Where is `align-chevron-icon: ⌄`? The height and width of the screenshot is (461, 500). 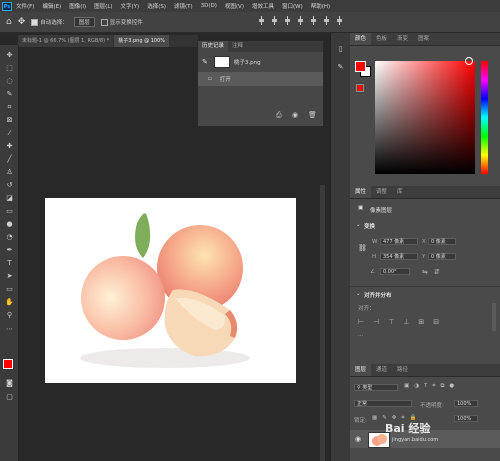
align-chevron-icon: ⌄ is located at coordinates (358, 294).